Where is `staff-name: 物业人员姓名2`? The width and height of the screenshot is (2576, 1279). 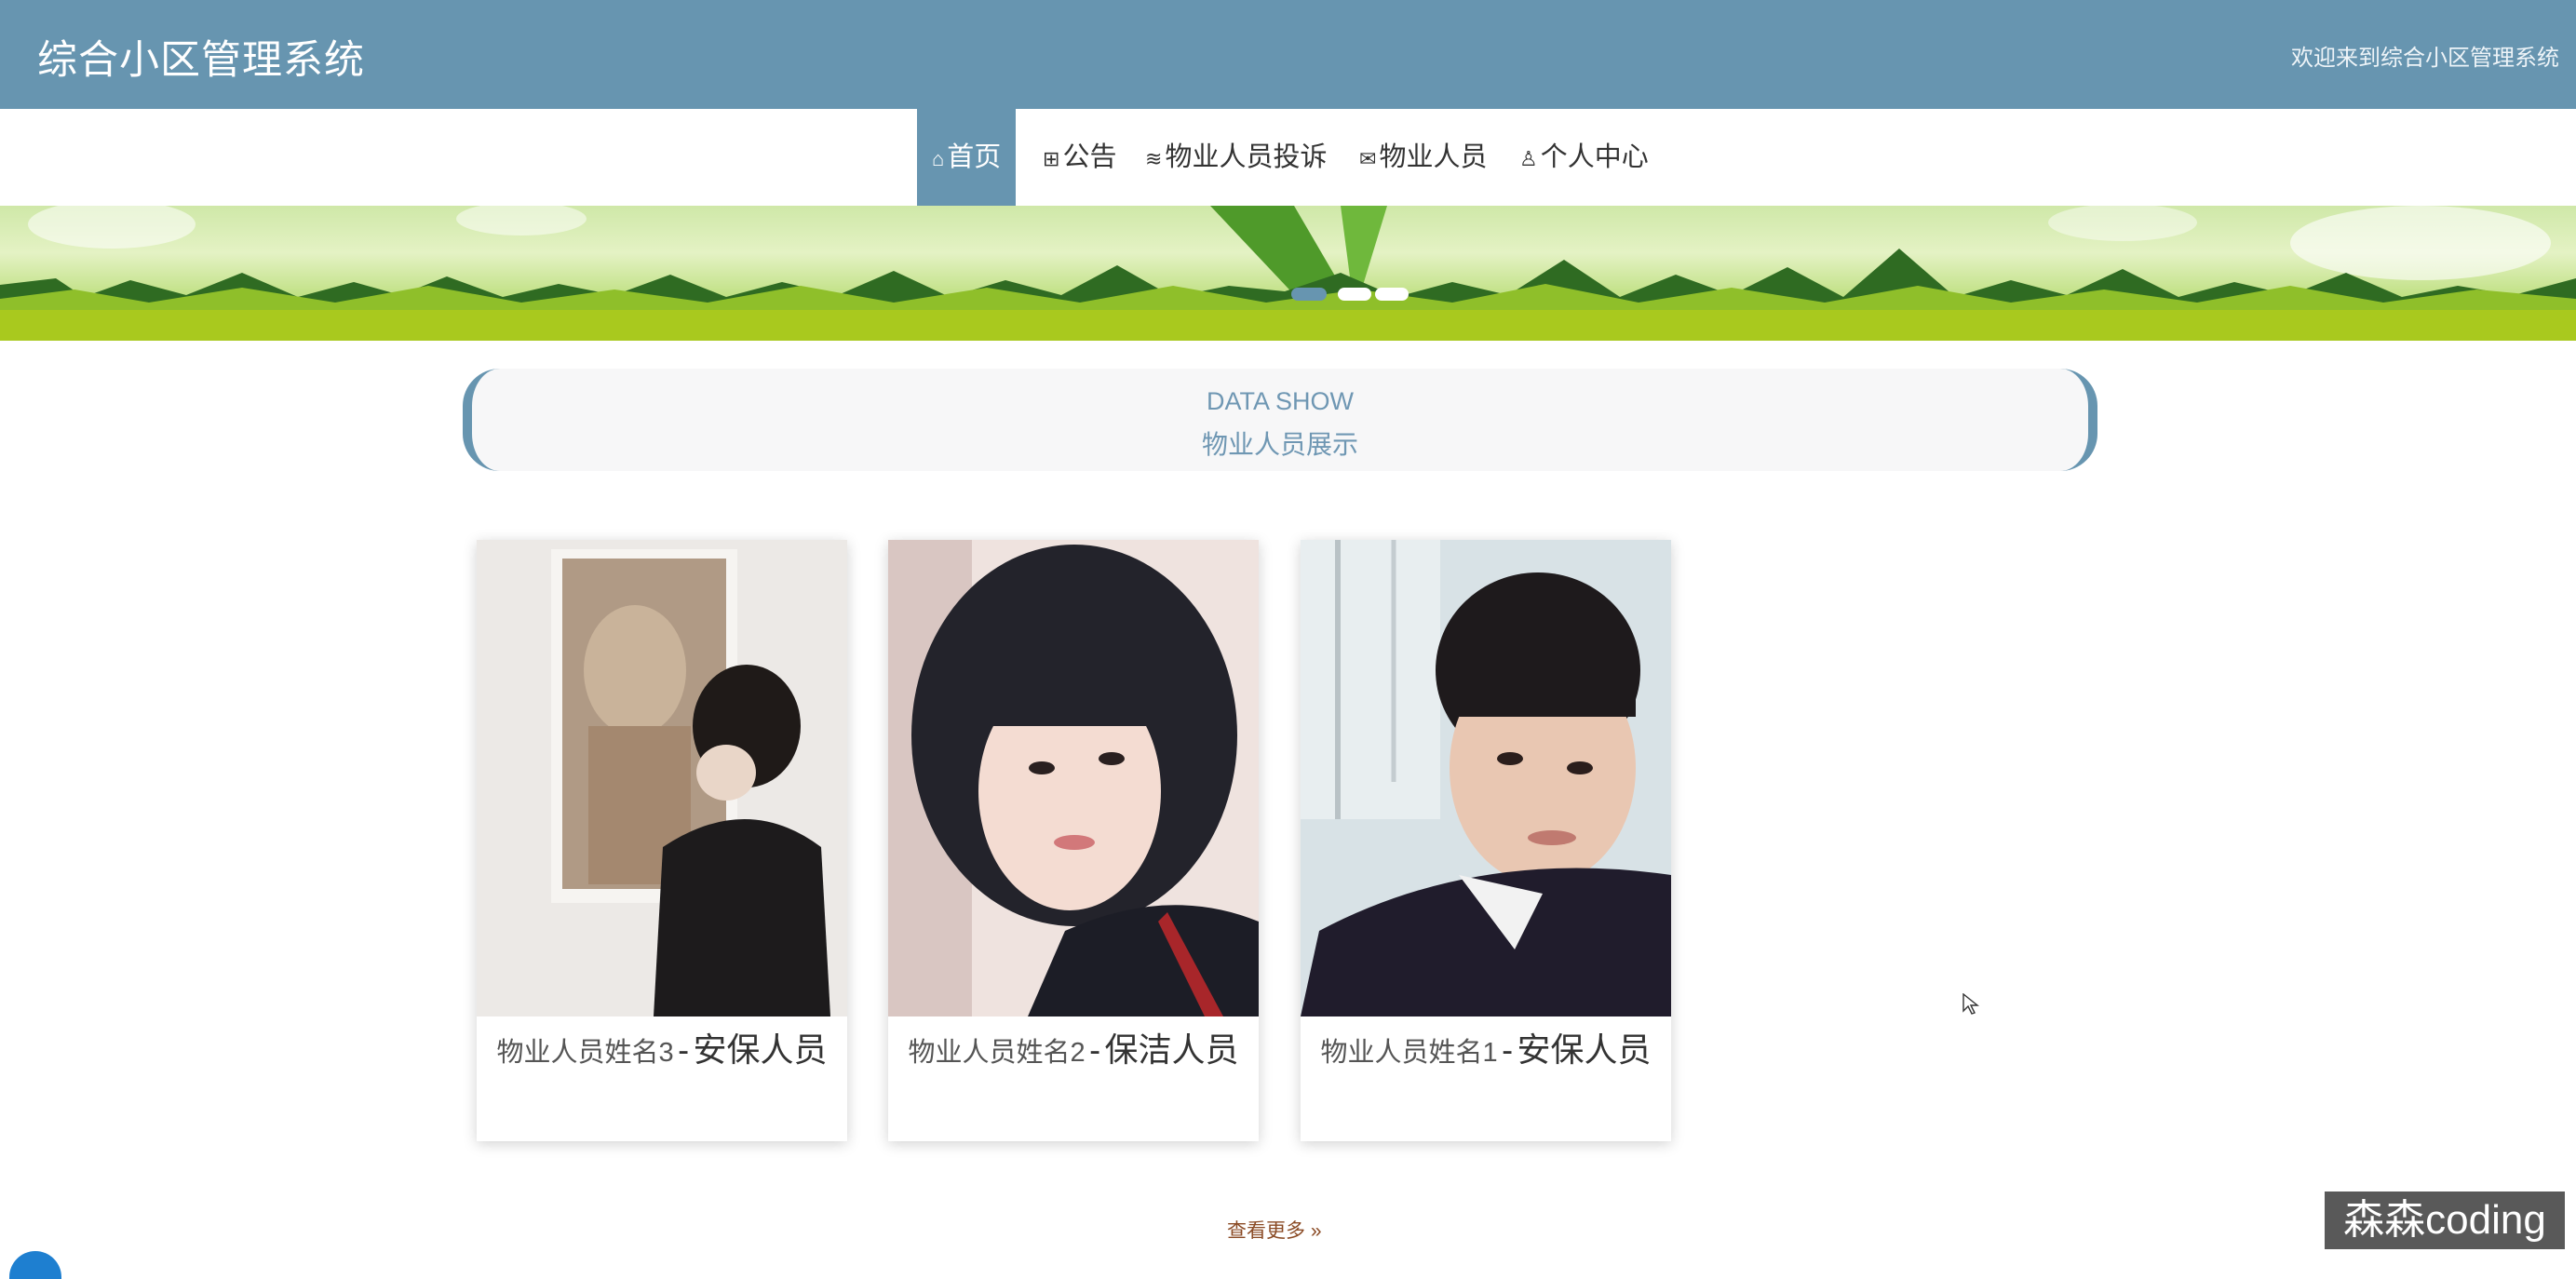 staff-name: 物业人员姓名2 is located at coordinates (997, 1053).